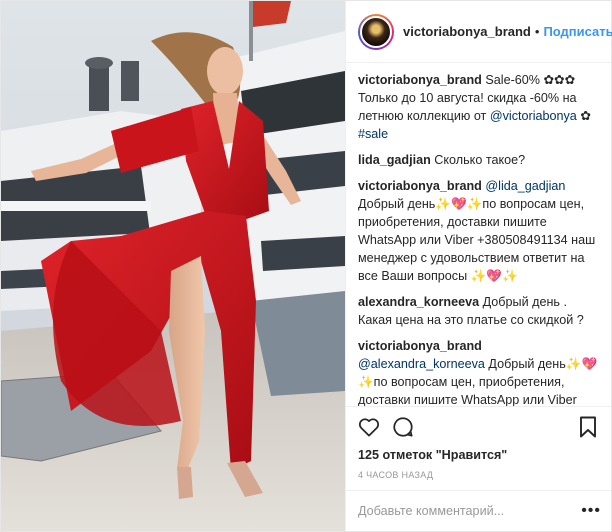  What do you see at coordinates (403, 427) in the screenshot?
I see `comment-bubble-icon` at bounding box center [403, 427].